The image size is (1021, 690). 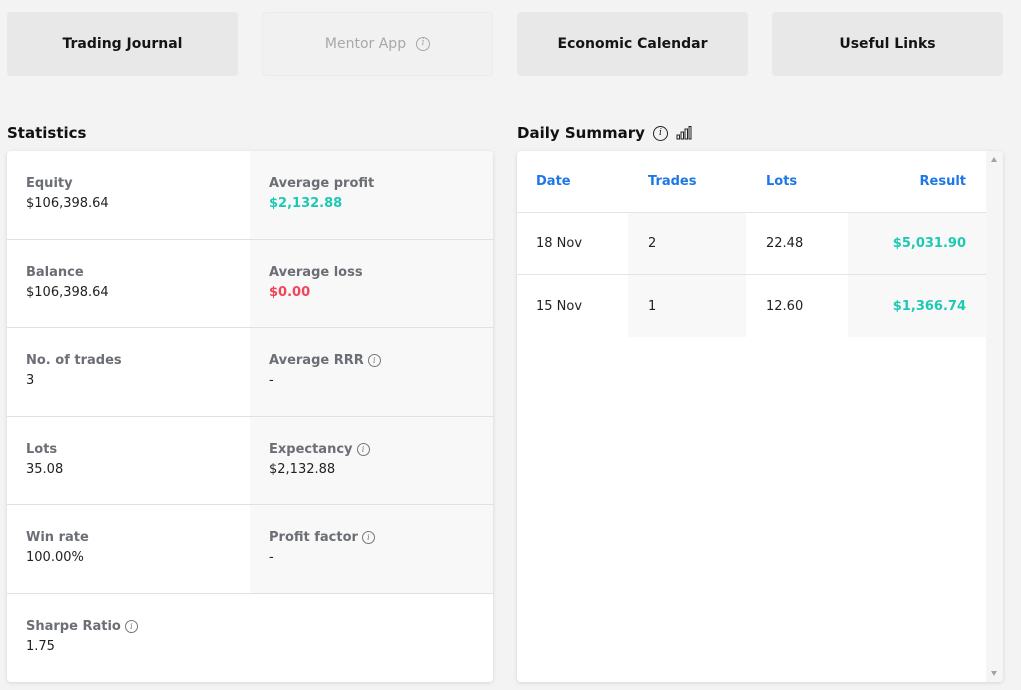 What do you see at coordinates (797, 181) in the screenshot?
I see `column-header-lots: Lots` at bounding box center [797, 181].